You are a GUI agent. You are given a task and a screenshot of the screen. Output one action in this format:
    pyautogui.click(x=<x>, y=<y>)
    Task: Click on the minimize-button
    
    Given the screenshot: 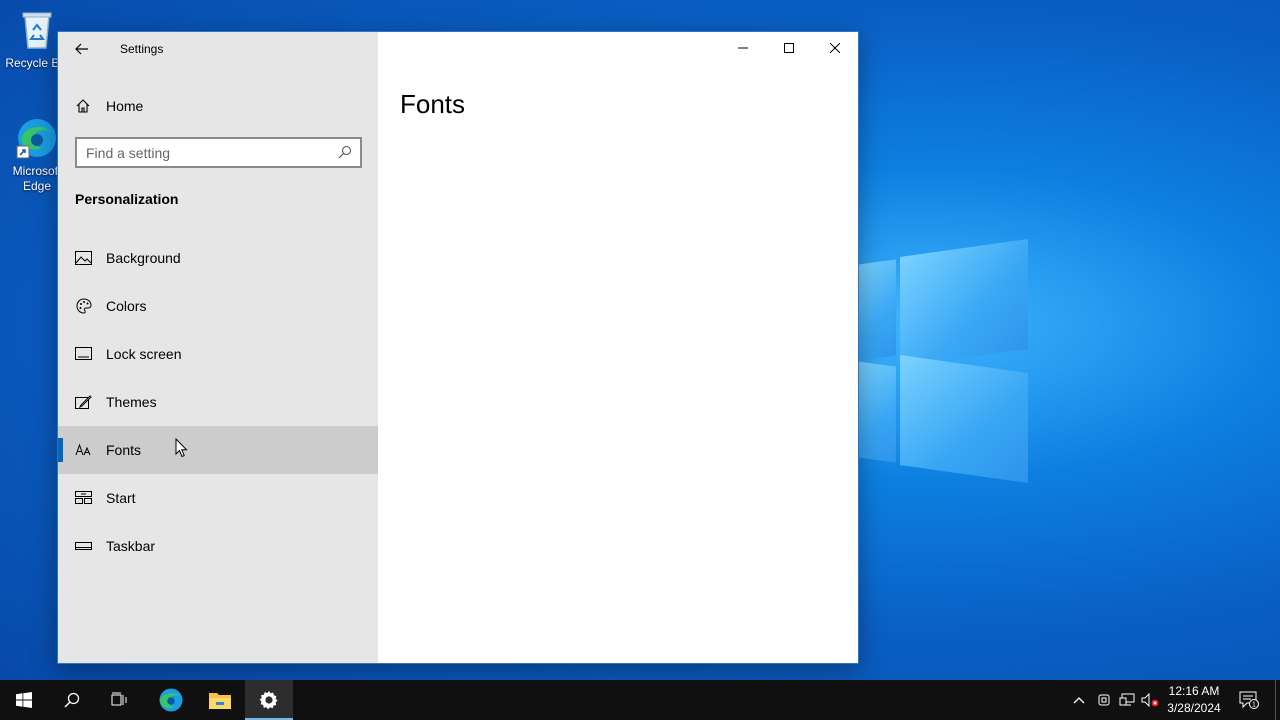 What is the action you would take?
    pyautogui.click(x=743, y=48)
    